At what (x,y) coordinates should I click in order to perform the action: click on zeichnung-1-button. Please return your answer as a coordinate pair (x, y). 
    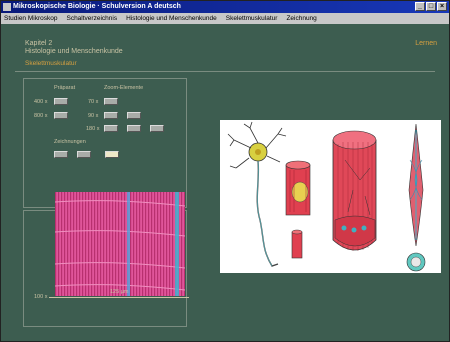
    Looking at the image, I should click on (61, 154).